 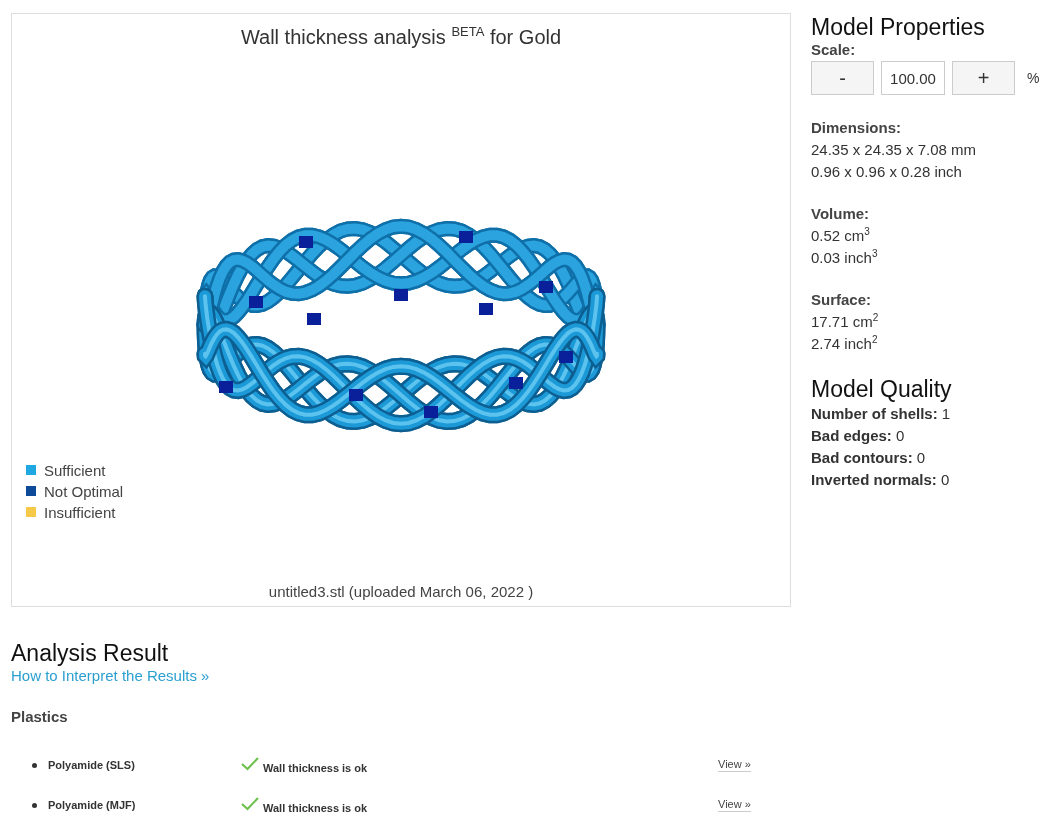 What do you see at coordinates (80, 512) in the screenshot?
I see `legend-label: Insufficient` at bounding box center [80, 512].